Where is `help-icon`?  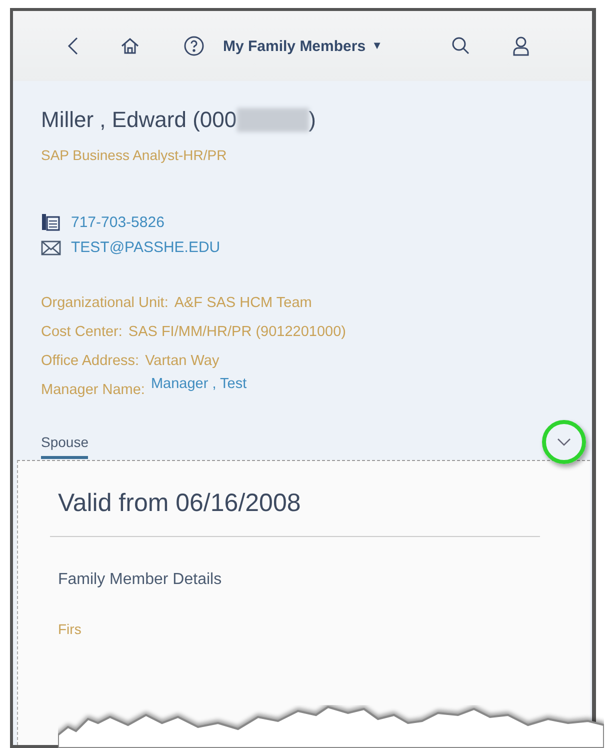 help-icon is located at coordinates (194, 46).